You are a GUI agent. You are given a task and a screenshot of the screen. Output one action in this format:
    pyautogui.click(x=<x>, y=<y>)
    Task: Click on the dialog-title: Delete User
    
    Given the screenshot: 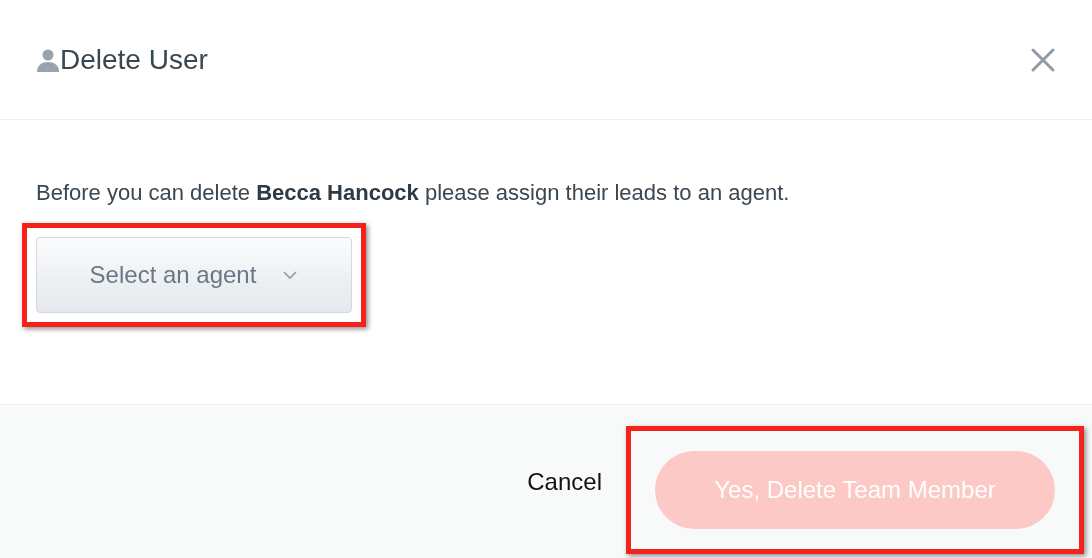 What is the action you would take?
    pyautogui.click(x=134, y=59)
    